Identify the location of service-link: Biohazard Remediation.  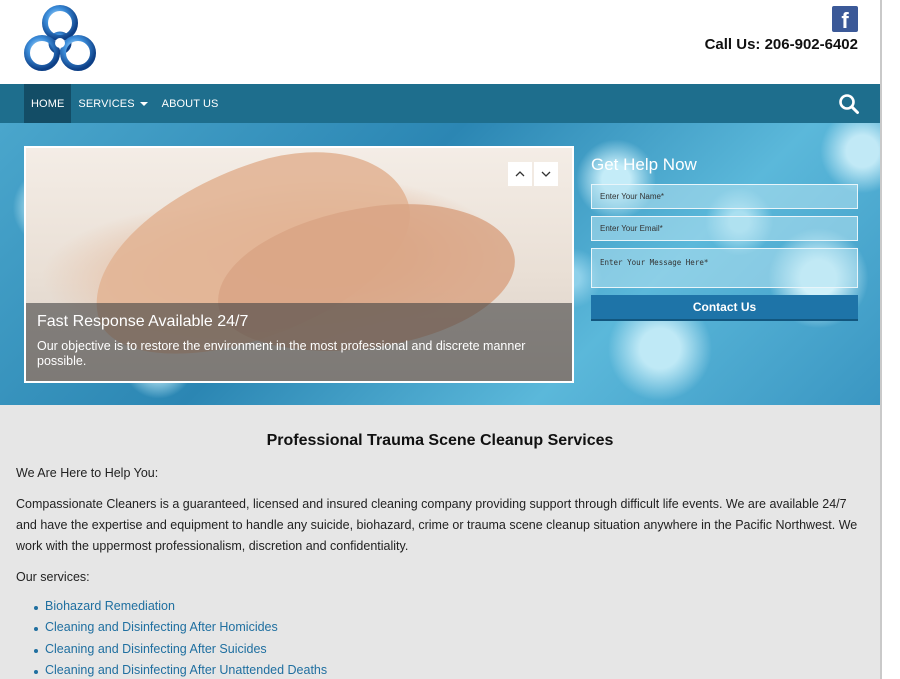
(110, 606).